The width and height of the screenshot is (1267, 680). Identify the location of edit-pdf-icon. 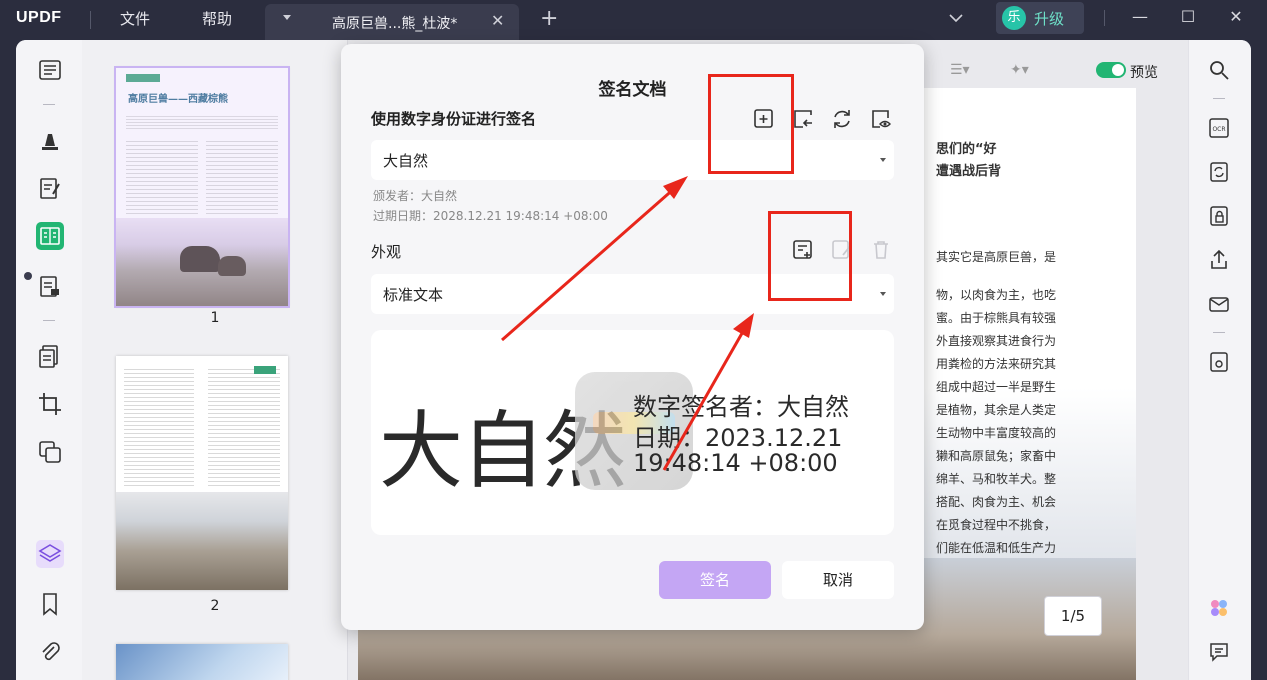
(50, 188).